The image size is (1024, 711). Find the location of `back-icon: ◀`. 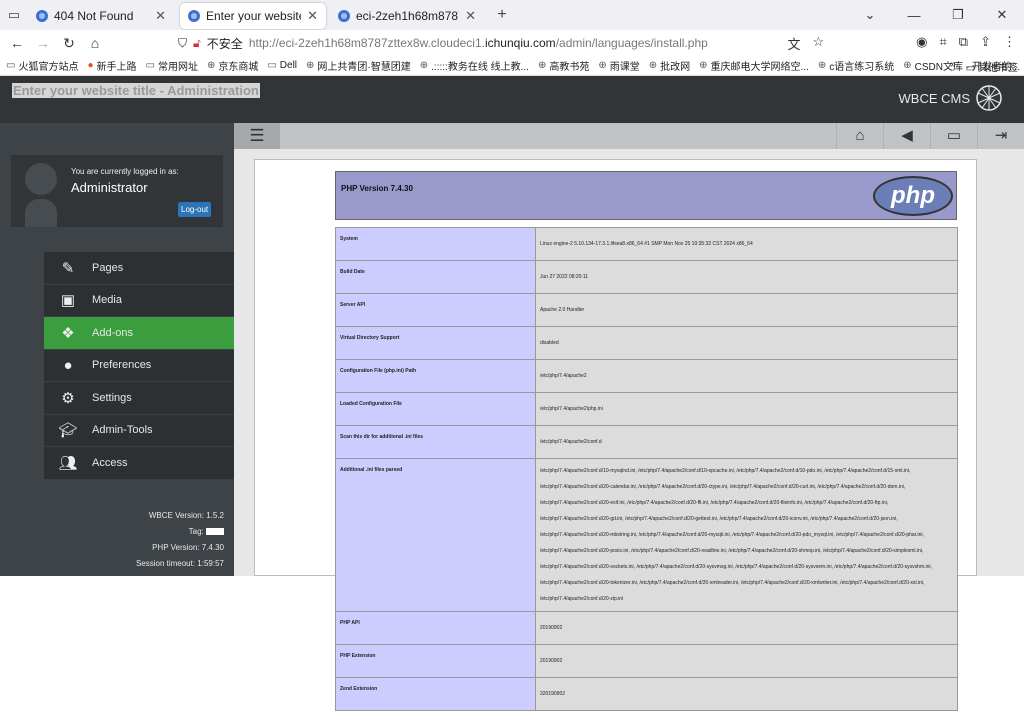

back-icon: ◀ is located at coordinates (906, 136).